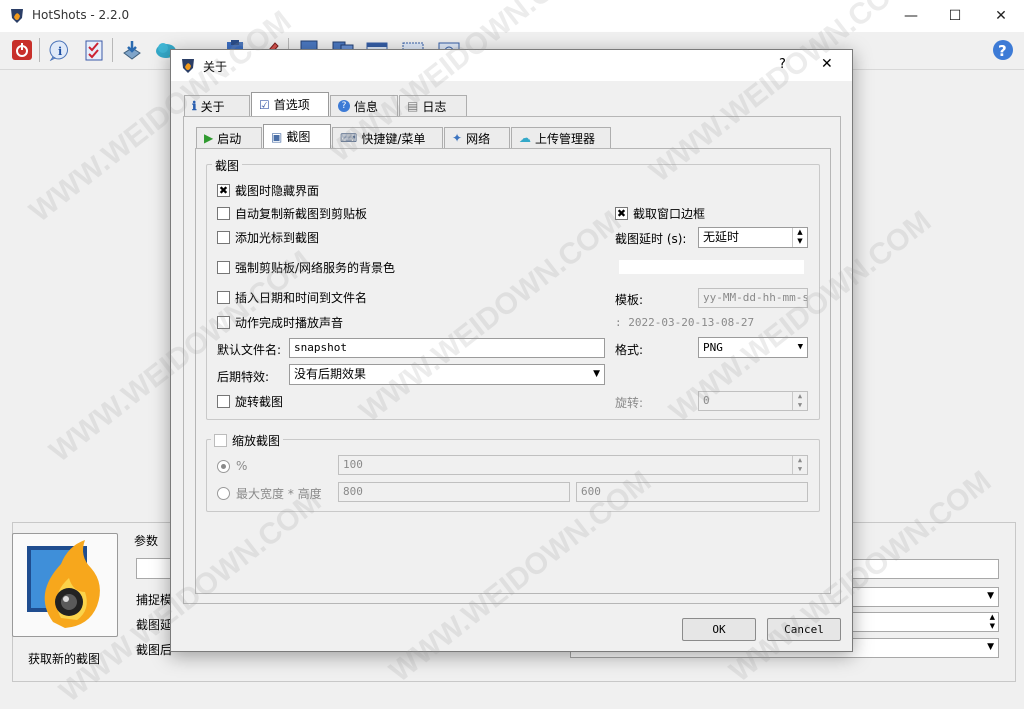 Image resolution: width=1024 pixels, height=709 pixels. What do you see at coordinates (925, 622) in the screenshot?
I see `background-spinbox: ▲ ▼` at bounding box center [925, 622].